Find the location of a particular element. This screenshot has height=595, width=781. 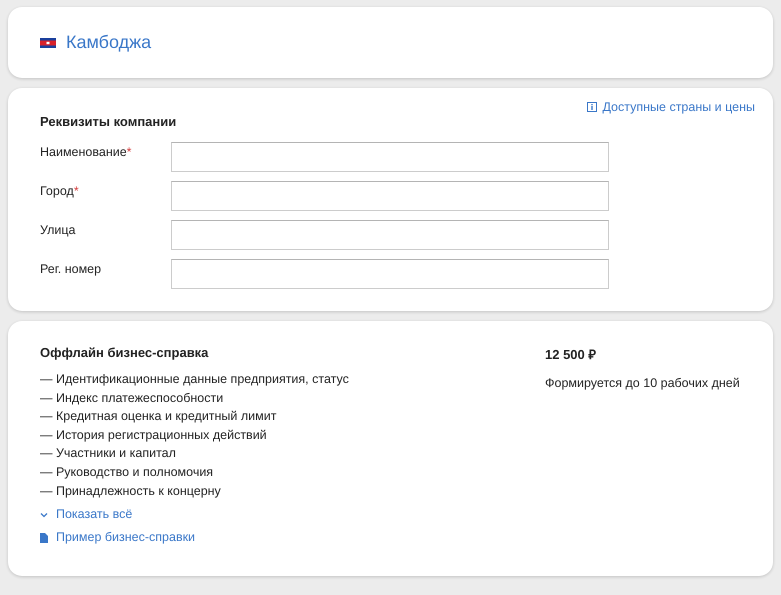

product-title: Оффлайн бизнес-справка is located at coordinates (125, 352).